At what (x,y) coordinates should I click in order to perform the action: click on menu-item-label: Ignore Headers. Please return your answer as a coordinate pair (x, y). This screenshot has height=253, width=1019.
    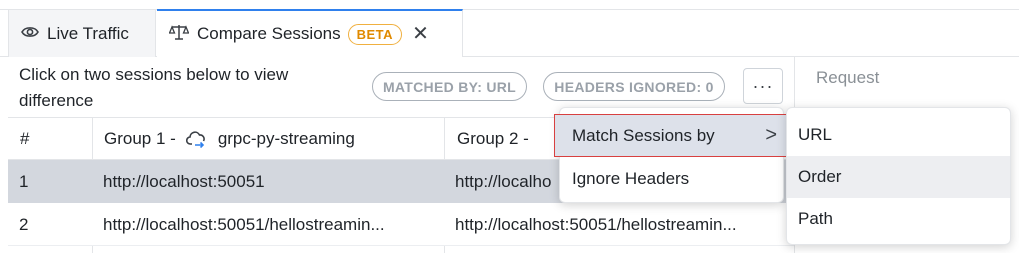
    Looking at the image, I should click on (631, 178).